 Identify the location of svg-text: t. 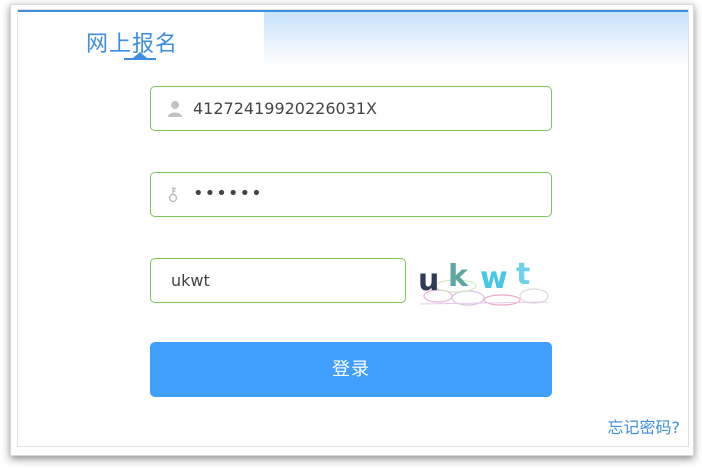
(523, 274).